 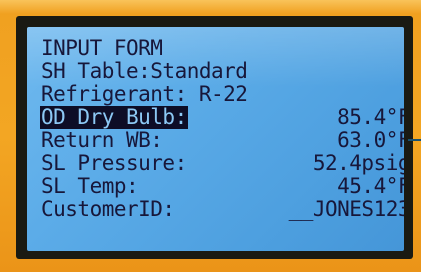 What do you see at coordinates (114, 163) in the screenshot?
I see `field-label-sl-pressure: SL Pressure:` at bounding box center [114, 163].